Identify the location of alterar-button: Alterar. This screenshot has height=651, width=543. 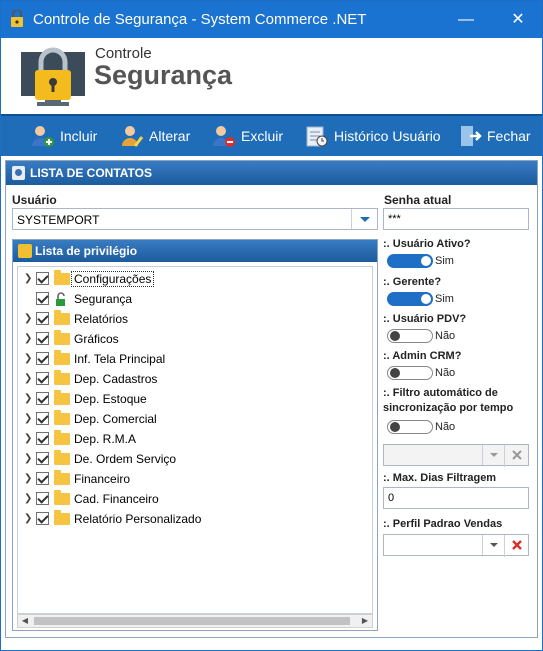
(155, 136).